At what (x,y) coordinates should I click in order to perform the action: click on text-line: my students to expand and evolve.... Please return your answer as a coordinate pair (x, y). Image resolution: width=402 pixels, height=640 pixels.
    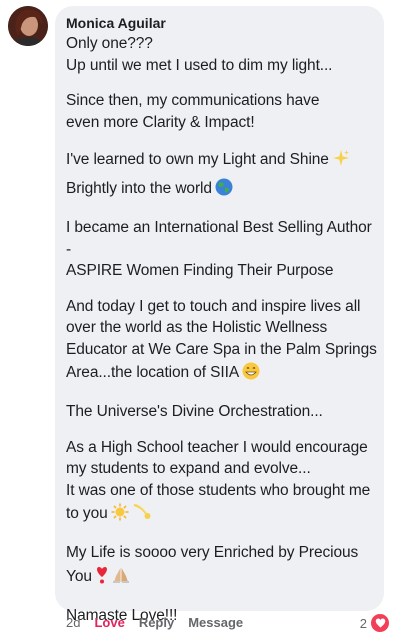
    Looking at the image, I should click on (188, 468).